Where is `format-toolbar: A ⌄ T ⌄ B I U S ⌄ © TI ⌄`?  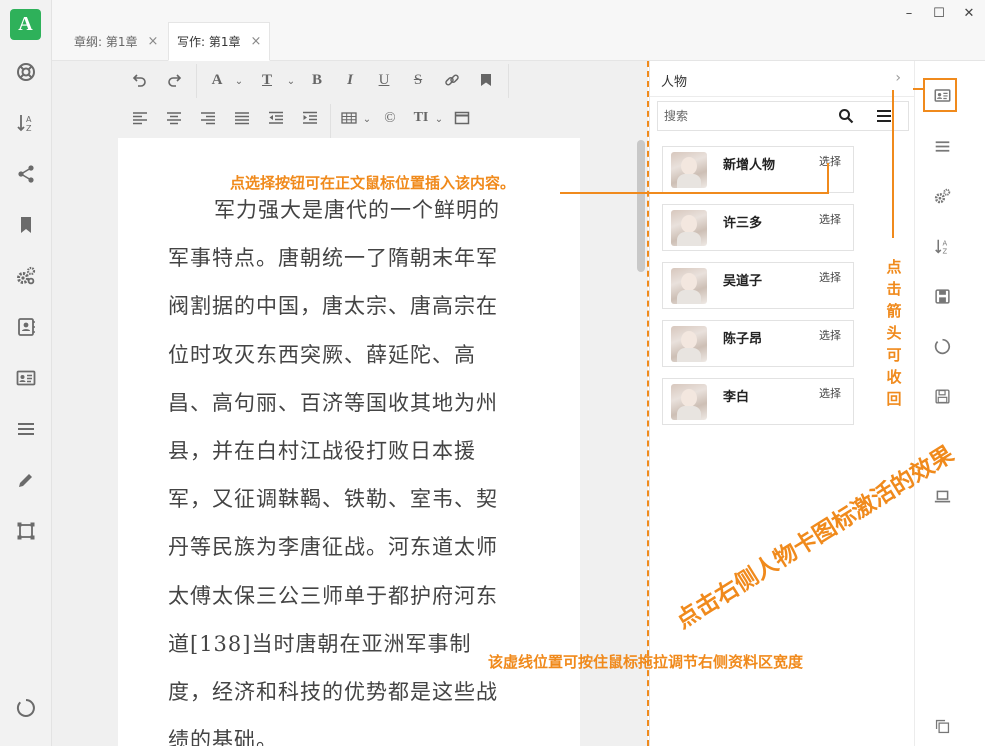 format-toolbar: A ⌄ T ⌄ B I U S ⌄ © TI ⌄ is located at coordinates (315, 100).